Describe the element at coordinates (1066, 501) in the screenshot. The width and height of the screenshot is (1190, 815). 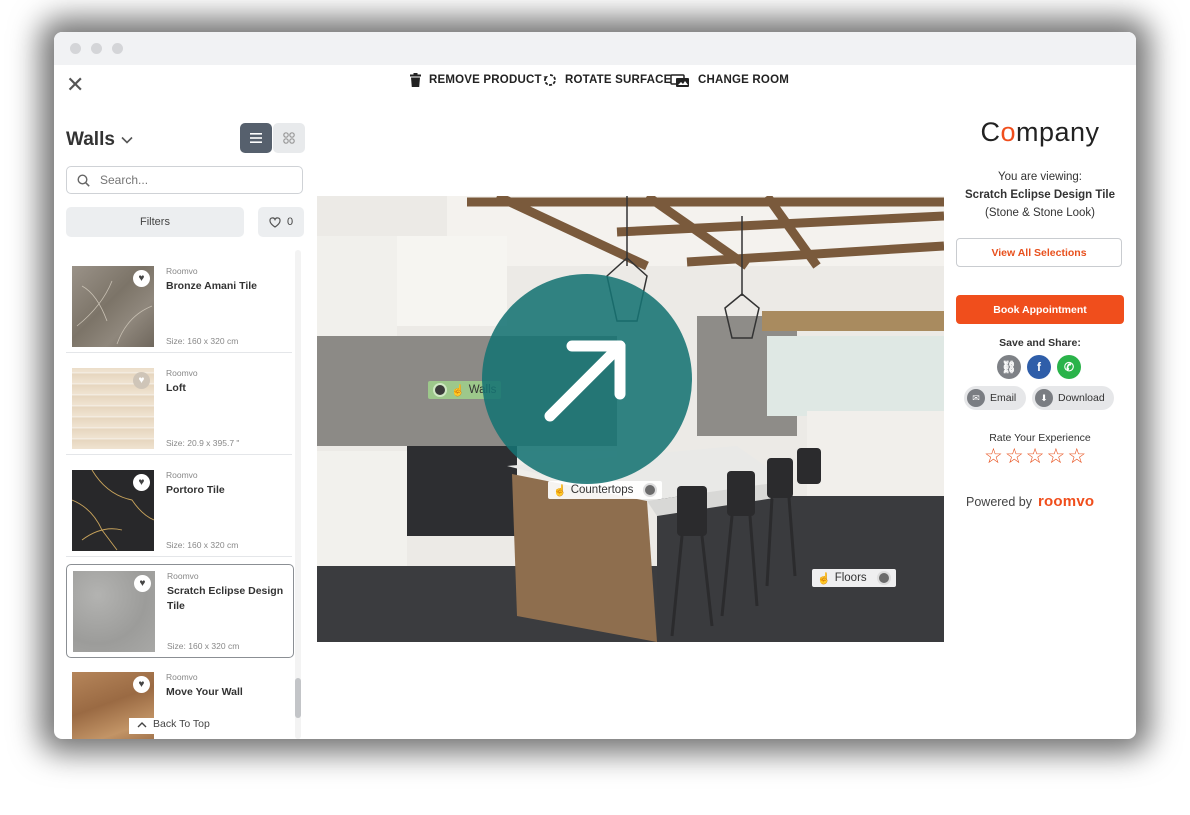
I see `roomvo-logo: roomvo` at that location.